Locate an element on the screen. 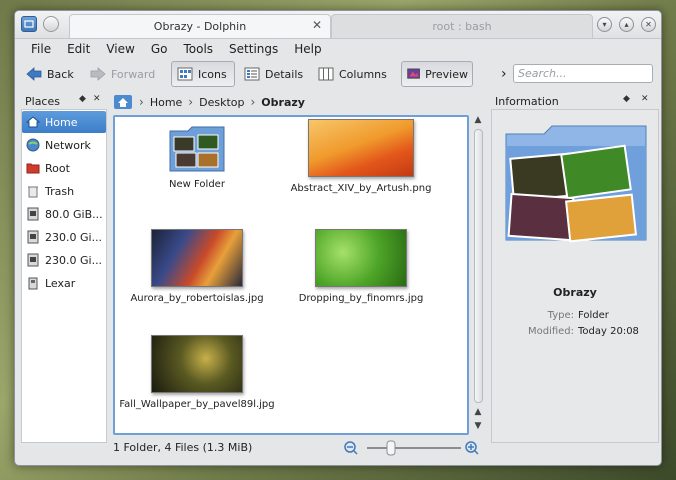  zoom-slider is located at coordinates (413, 448).